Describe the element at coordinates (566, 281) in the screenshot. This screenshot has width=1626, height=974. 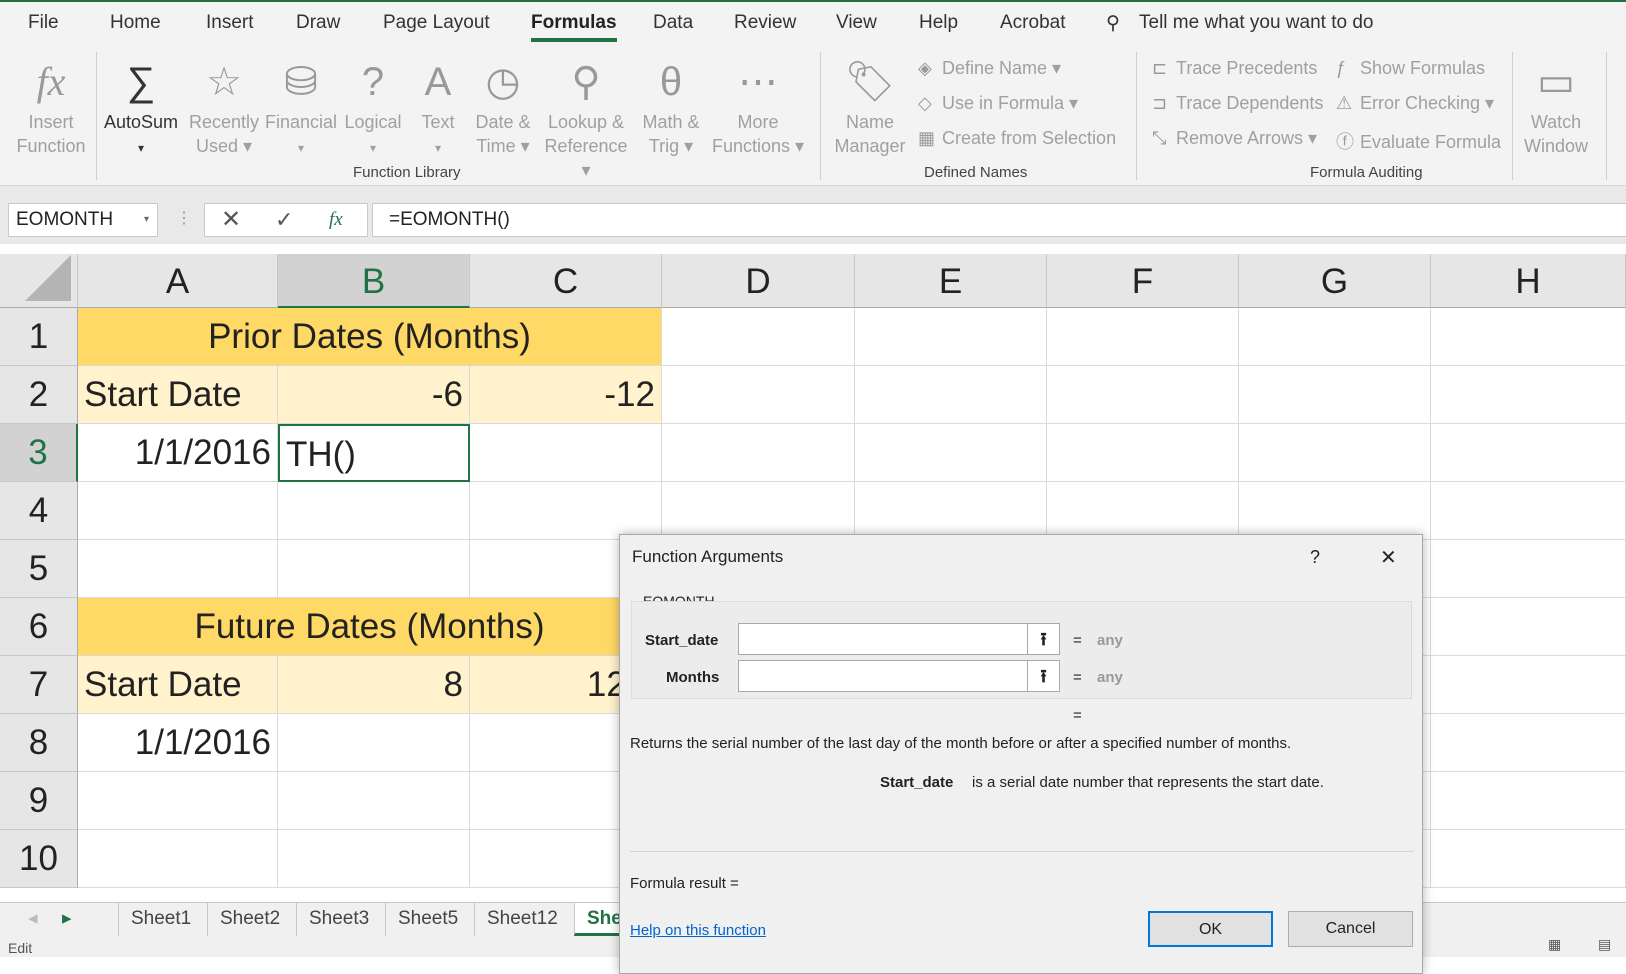
I see `column-header-c: C` at that location.